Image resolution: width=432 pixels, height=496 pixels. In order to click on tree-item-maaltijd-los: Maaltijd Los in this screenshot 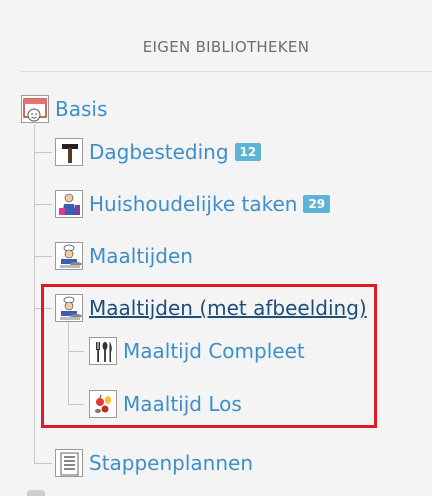, I will do `click(165, 404)`.